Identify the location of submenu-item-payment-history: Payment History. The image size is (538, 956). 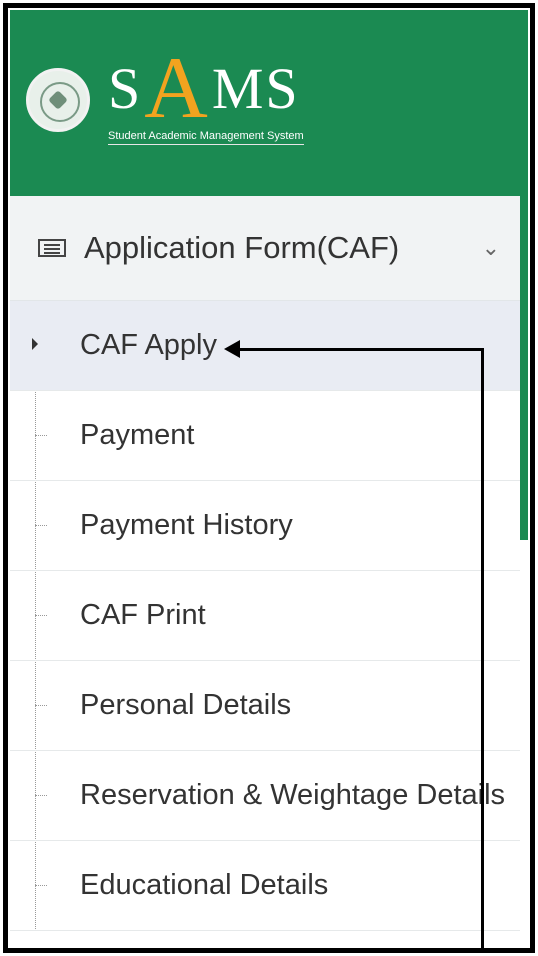
(265, 526).